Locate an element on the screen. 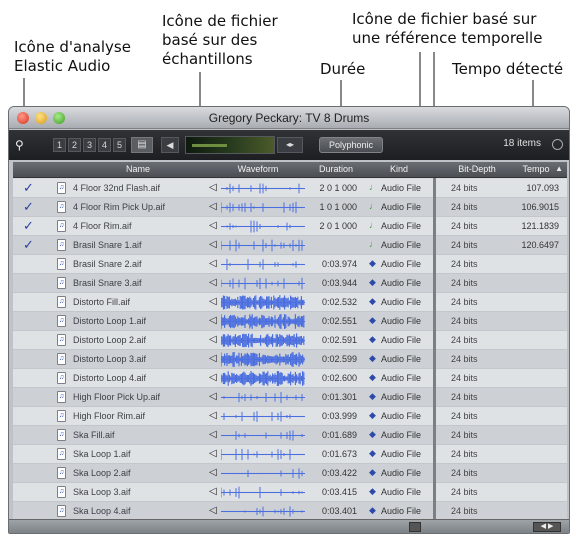 Image resolution: width=576 pixels, height=540 pixels. preset-button: 5 is located at coordinates (119, 145).